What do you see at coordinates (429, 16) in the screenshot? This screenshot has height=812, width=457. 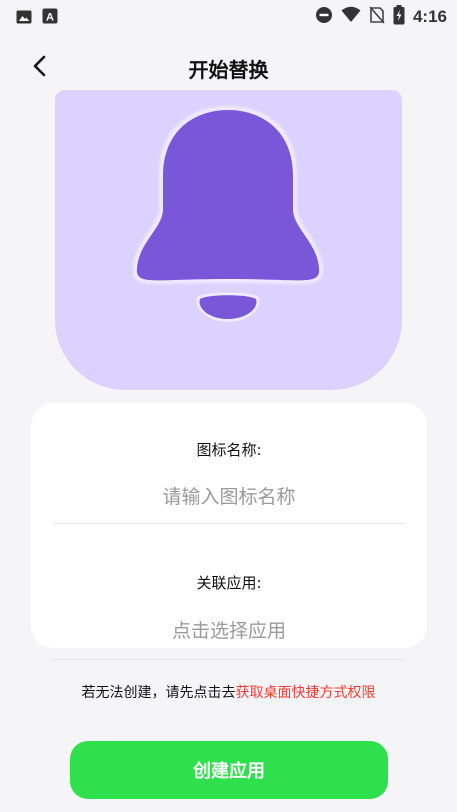 I see `status-time: 4:16` at bounding box center [429, 16].